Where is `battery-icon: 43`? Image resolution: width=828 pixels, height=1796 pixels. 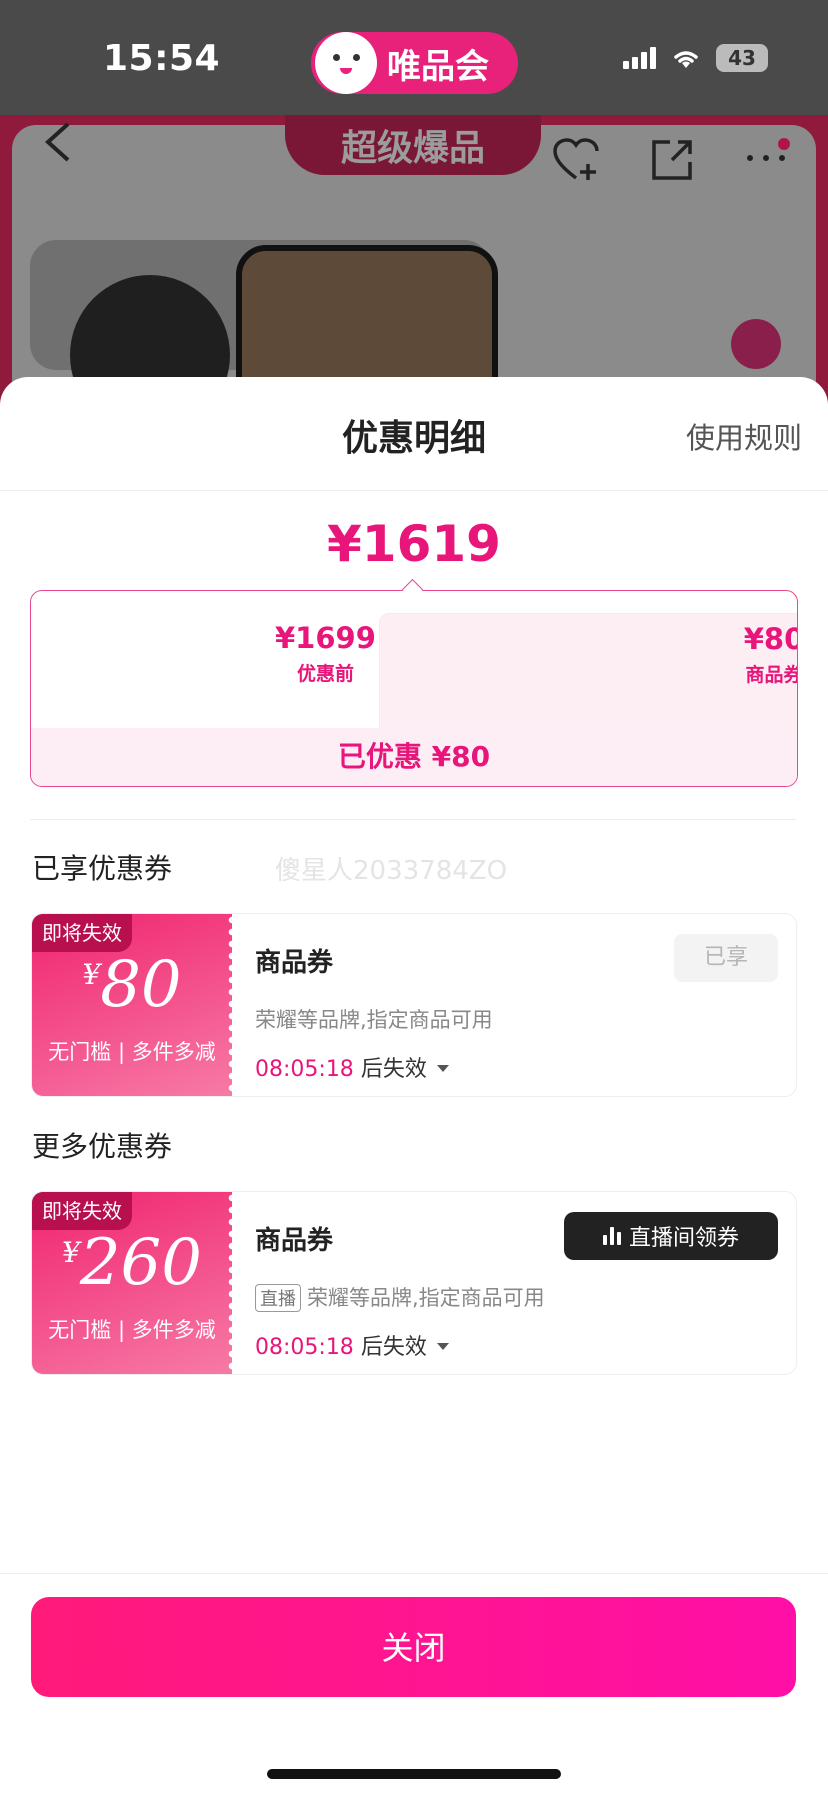 battery-icon: 43 is located at coordinates (742, 58).